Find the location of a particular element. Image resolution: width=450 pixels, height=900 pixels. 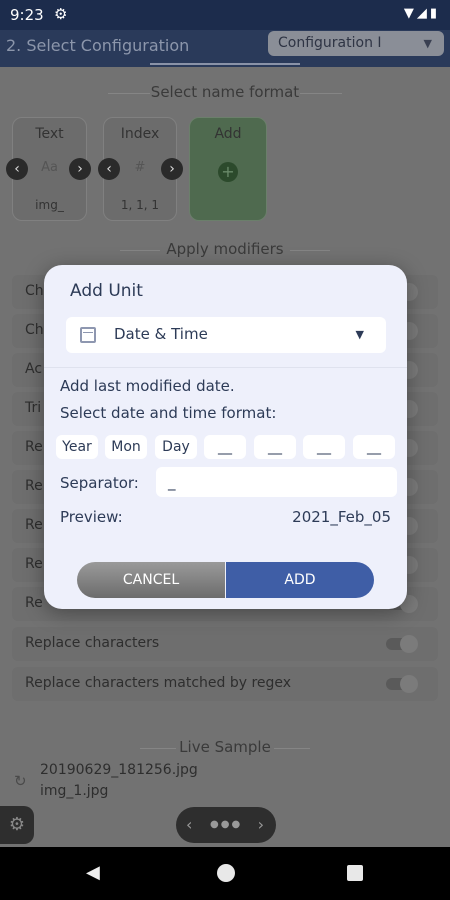

unit-type-value: Date & Time is located at coordinates (161, 334).